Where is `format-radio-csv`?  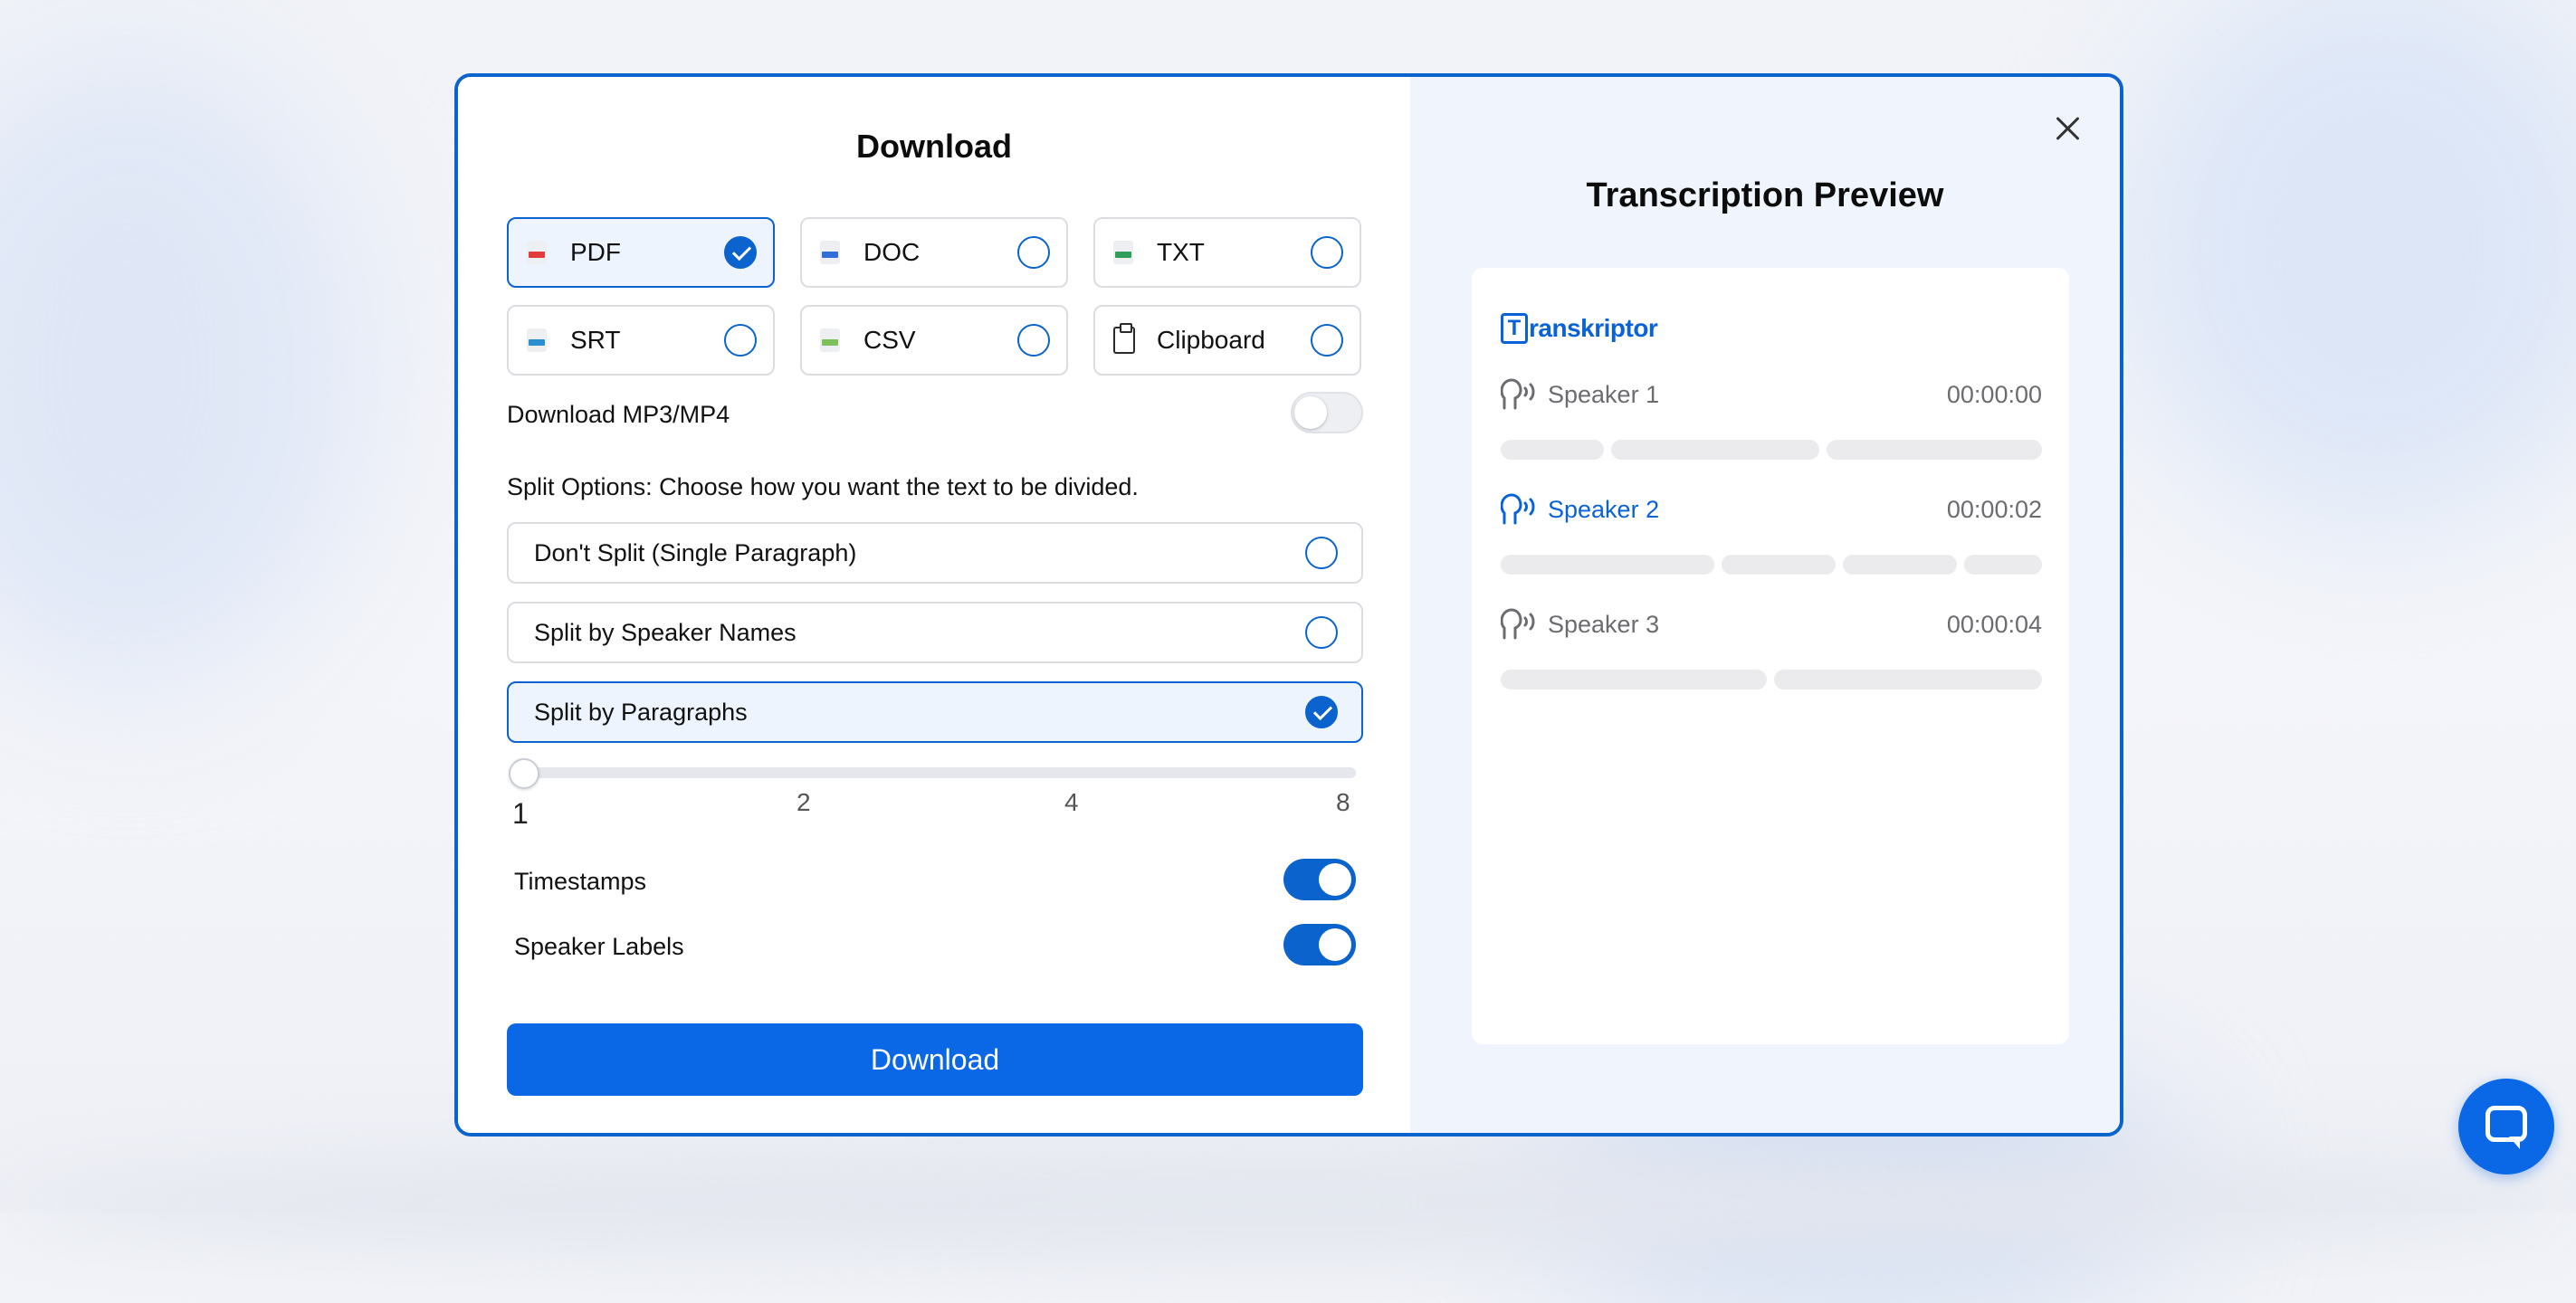
format-radio-csv is located at coordinates (1033, 340).